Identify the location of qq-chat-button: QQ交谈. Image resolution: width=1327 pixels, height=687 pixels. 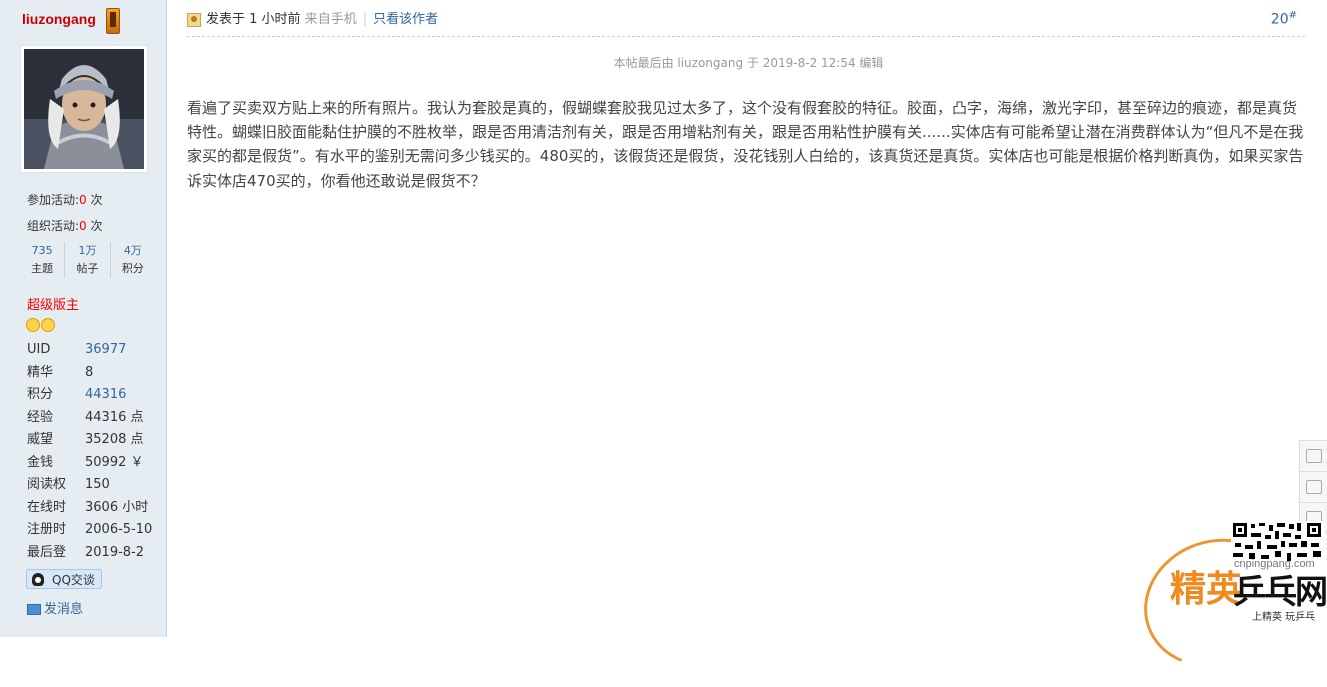
(64, 579).